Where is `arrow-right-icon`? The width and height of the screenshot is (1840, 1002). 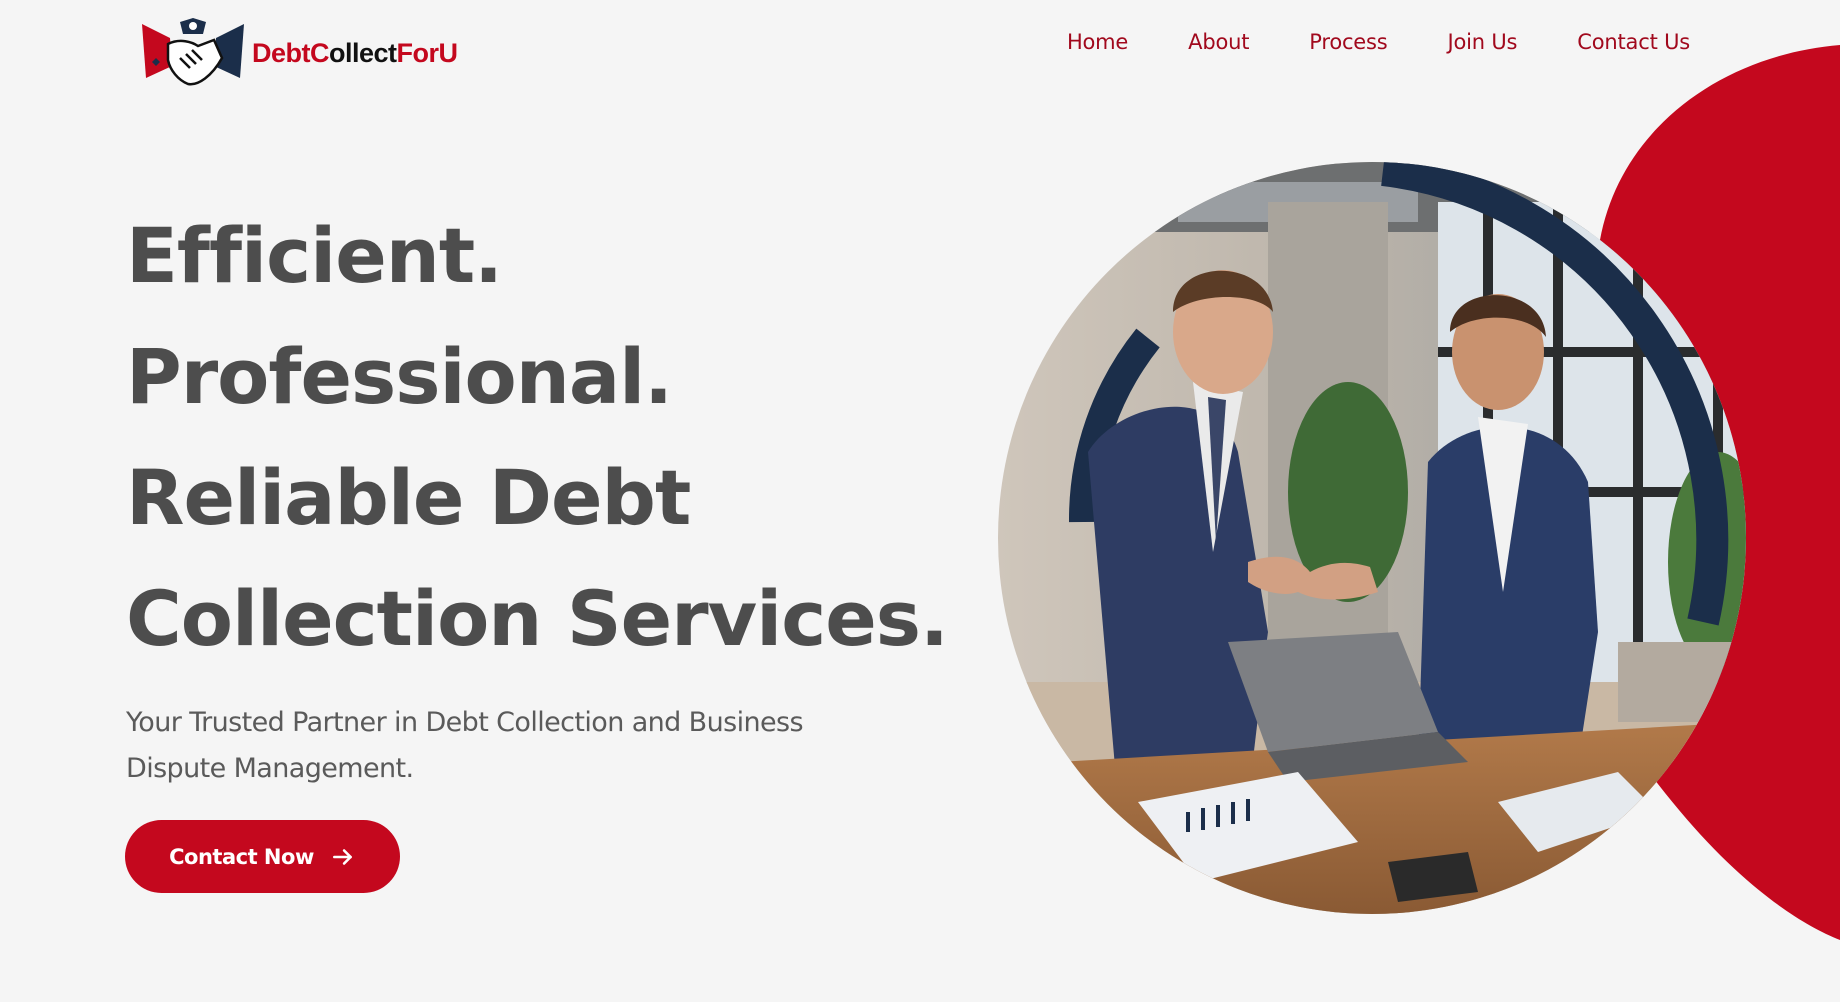
arrow-right-icon is located at coordinates (342, 856).